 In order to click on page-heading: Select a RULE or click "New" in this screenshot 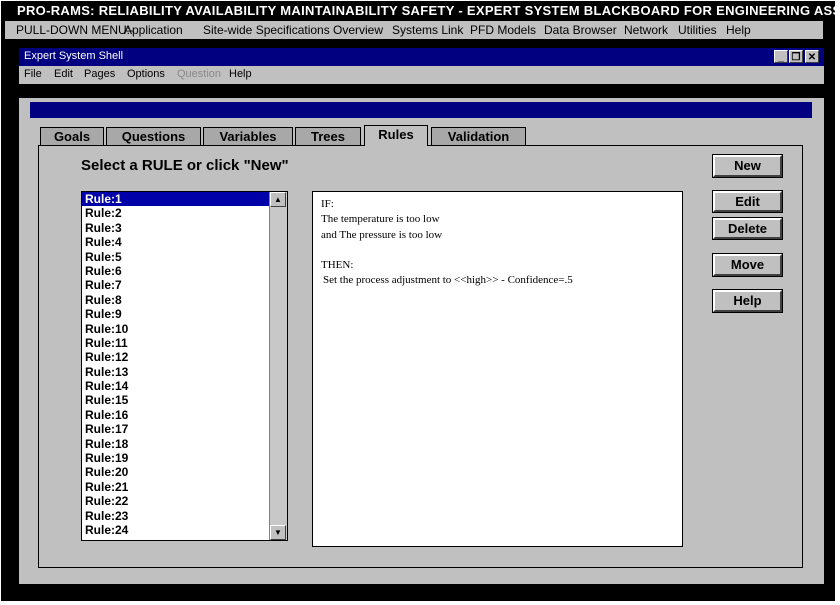, I will do `click(185, 165)`.